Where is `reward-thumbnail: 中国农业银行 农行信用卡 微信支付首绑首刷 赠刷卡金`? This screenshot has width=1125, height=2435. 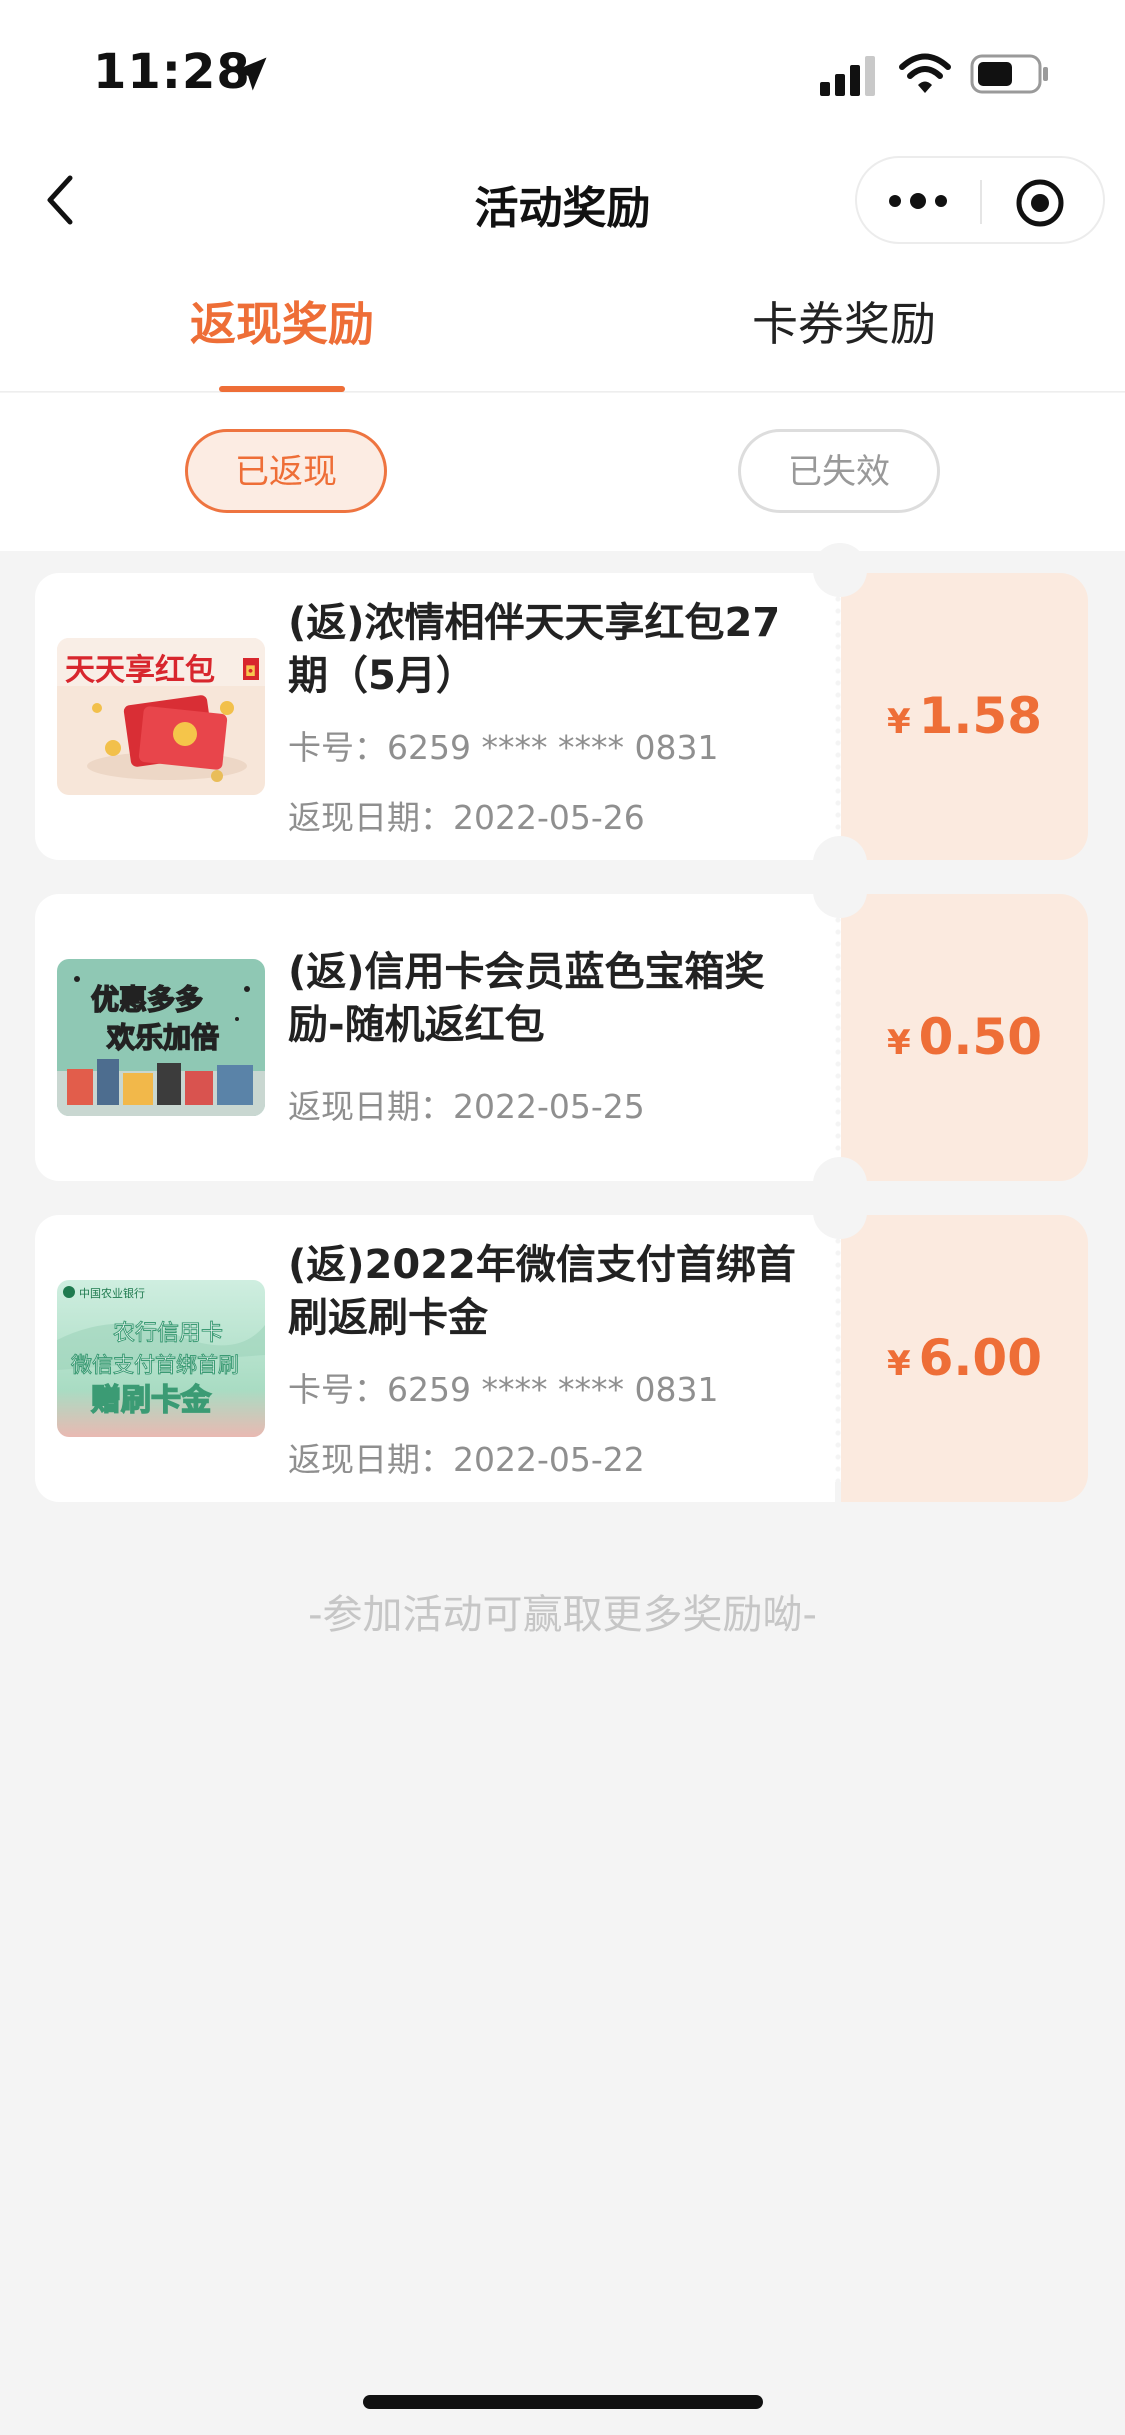 reward-thumbnail: 中国农业银行 农行信用卡 微信支付首绑首刷 赠刷卡金 is located at coordinates (161, 1358).